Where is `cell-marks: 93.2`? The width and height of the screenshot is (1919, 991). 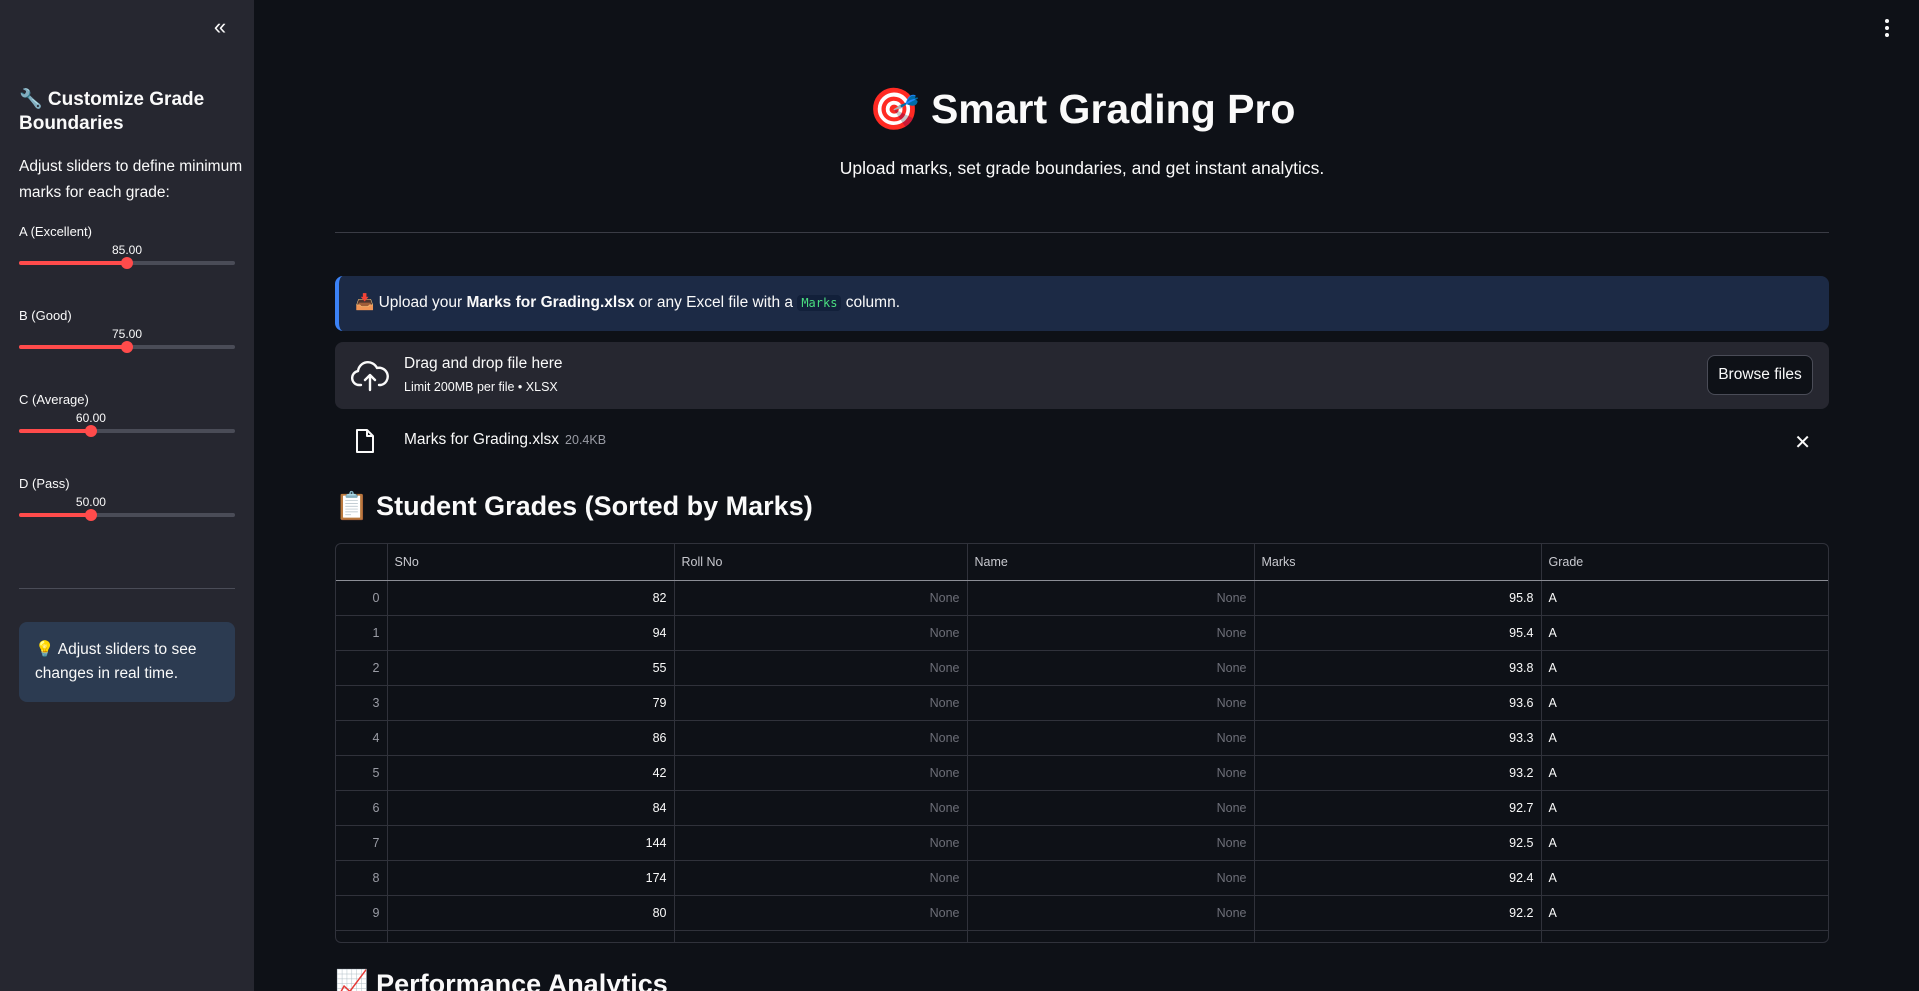
cell-marks: 93.2 is located at coordinates (1398, 773).